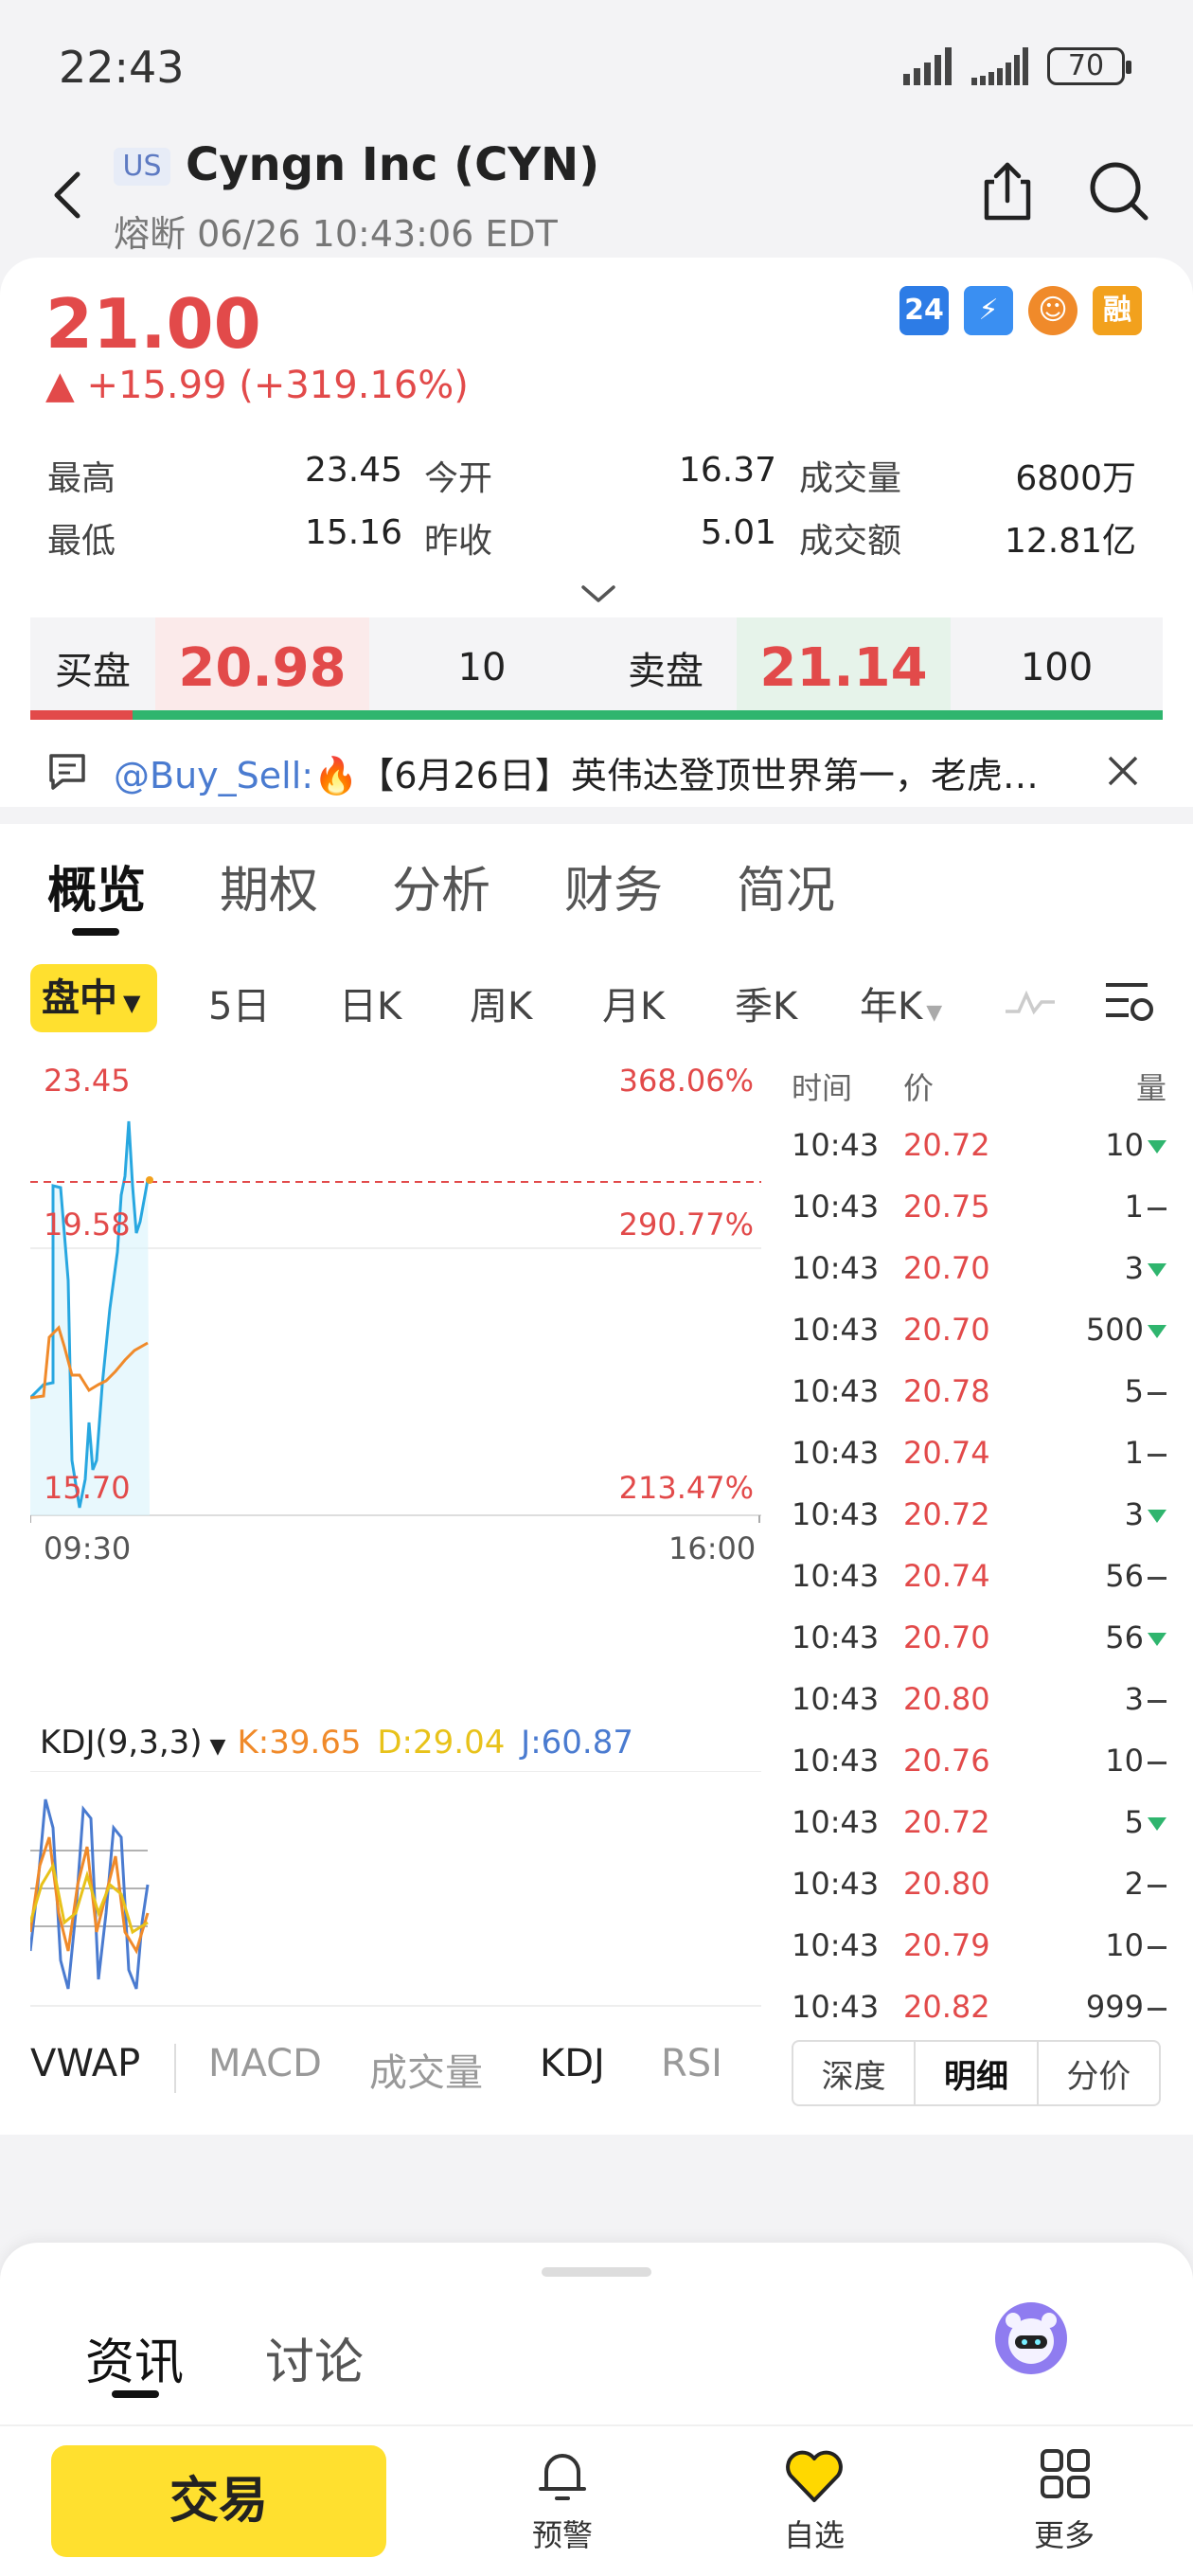  What do you see at coordinates (822, 1088) in the screenshot?
I see `header-time: 时间` at bounding box center [822, 1088].